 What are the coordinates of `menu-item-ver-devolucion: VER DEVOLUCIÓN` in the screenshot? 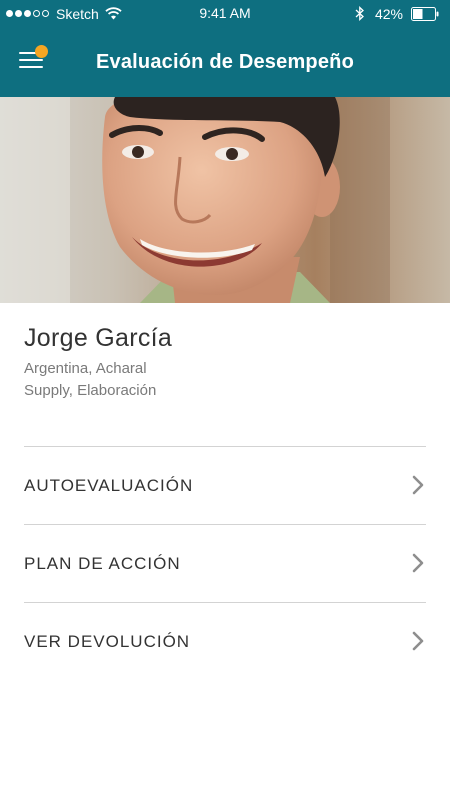 It's located at (225, 641).